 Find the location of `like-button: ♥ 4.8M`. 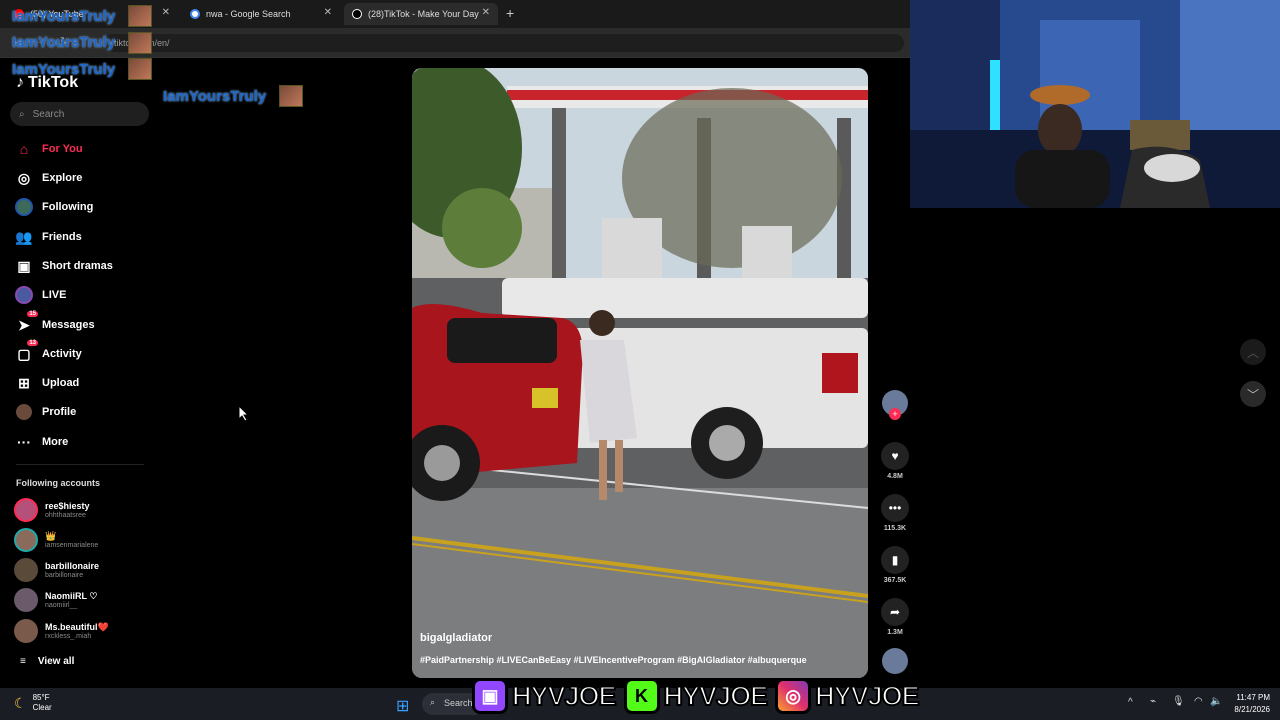

like-button: ♥ 4.8M is located at coordinates (895, 461).